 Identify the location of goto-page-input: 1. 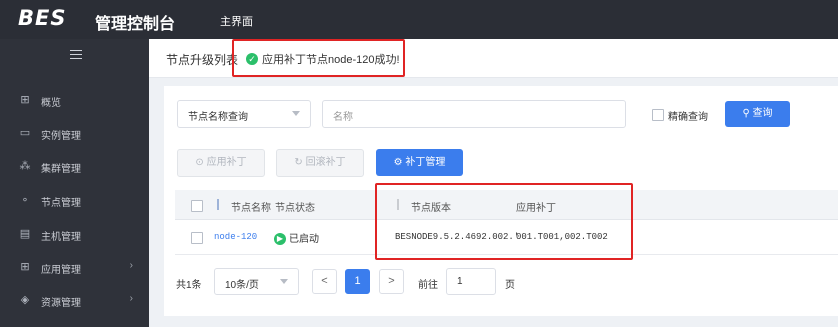
(471, 281).